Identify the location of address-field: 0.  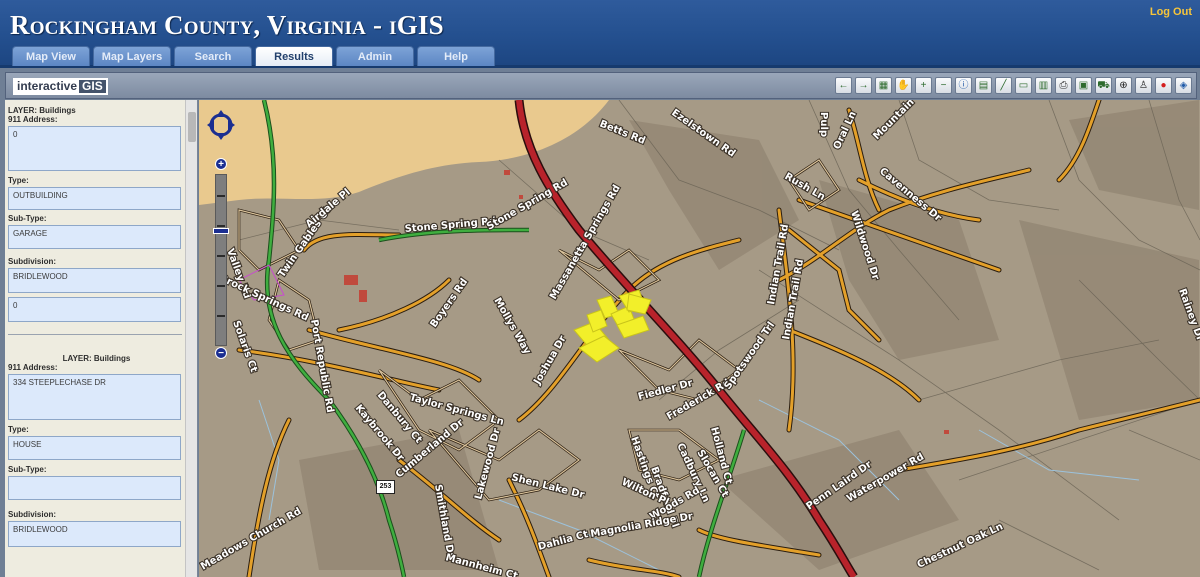
(94, 148).